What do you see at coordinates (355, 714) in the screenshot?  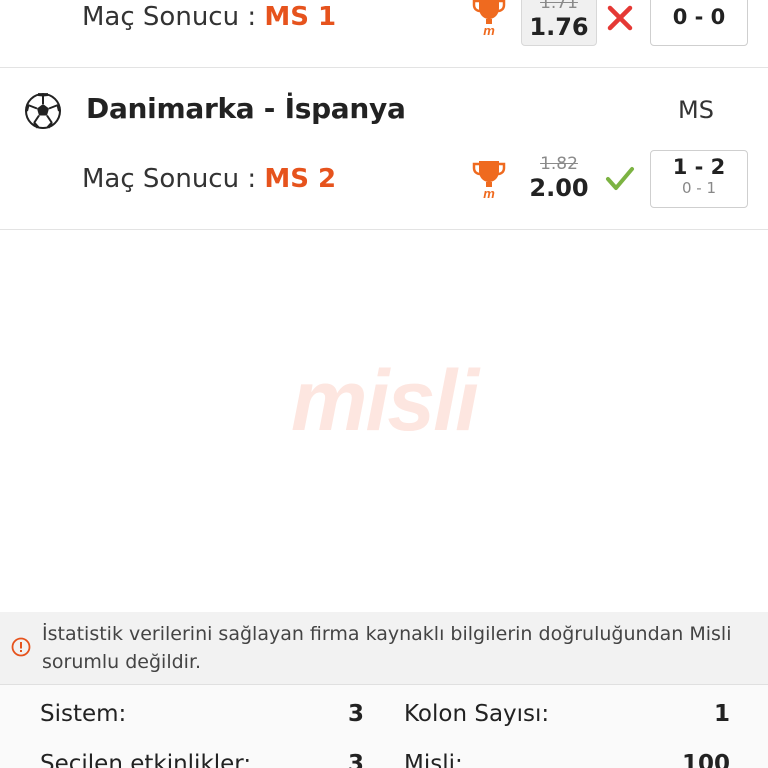 I see `system-value: 3` at bounding box center [355, 714].